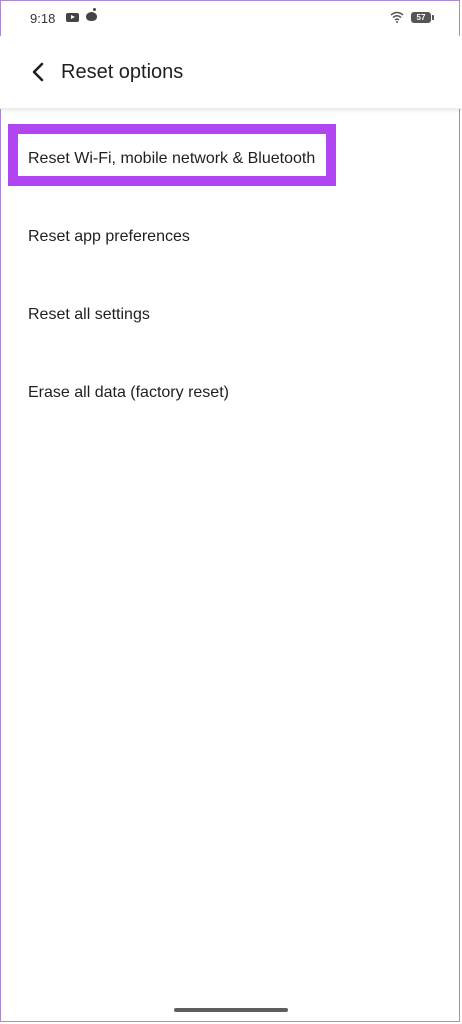 The height and width of the screenshot is (1024, 462). I want to click on back-button, so click(38, 72).